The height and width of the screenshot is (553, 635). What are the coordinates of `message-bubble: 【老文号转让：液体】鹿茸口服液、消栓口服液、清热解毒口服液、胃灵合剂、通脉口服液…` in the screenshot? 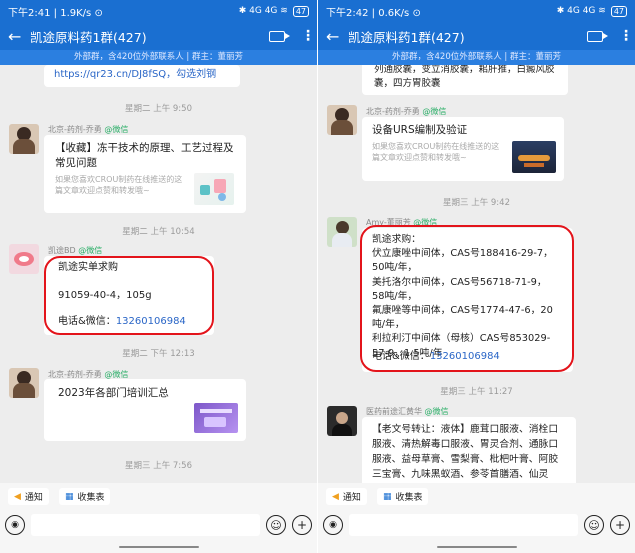 It's located at (469, 450).